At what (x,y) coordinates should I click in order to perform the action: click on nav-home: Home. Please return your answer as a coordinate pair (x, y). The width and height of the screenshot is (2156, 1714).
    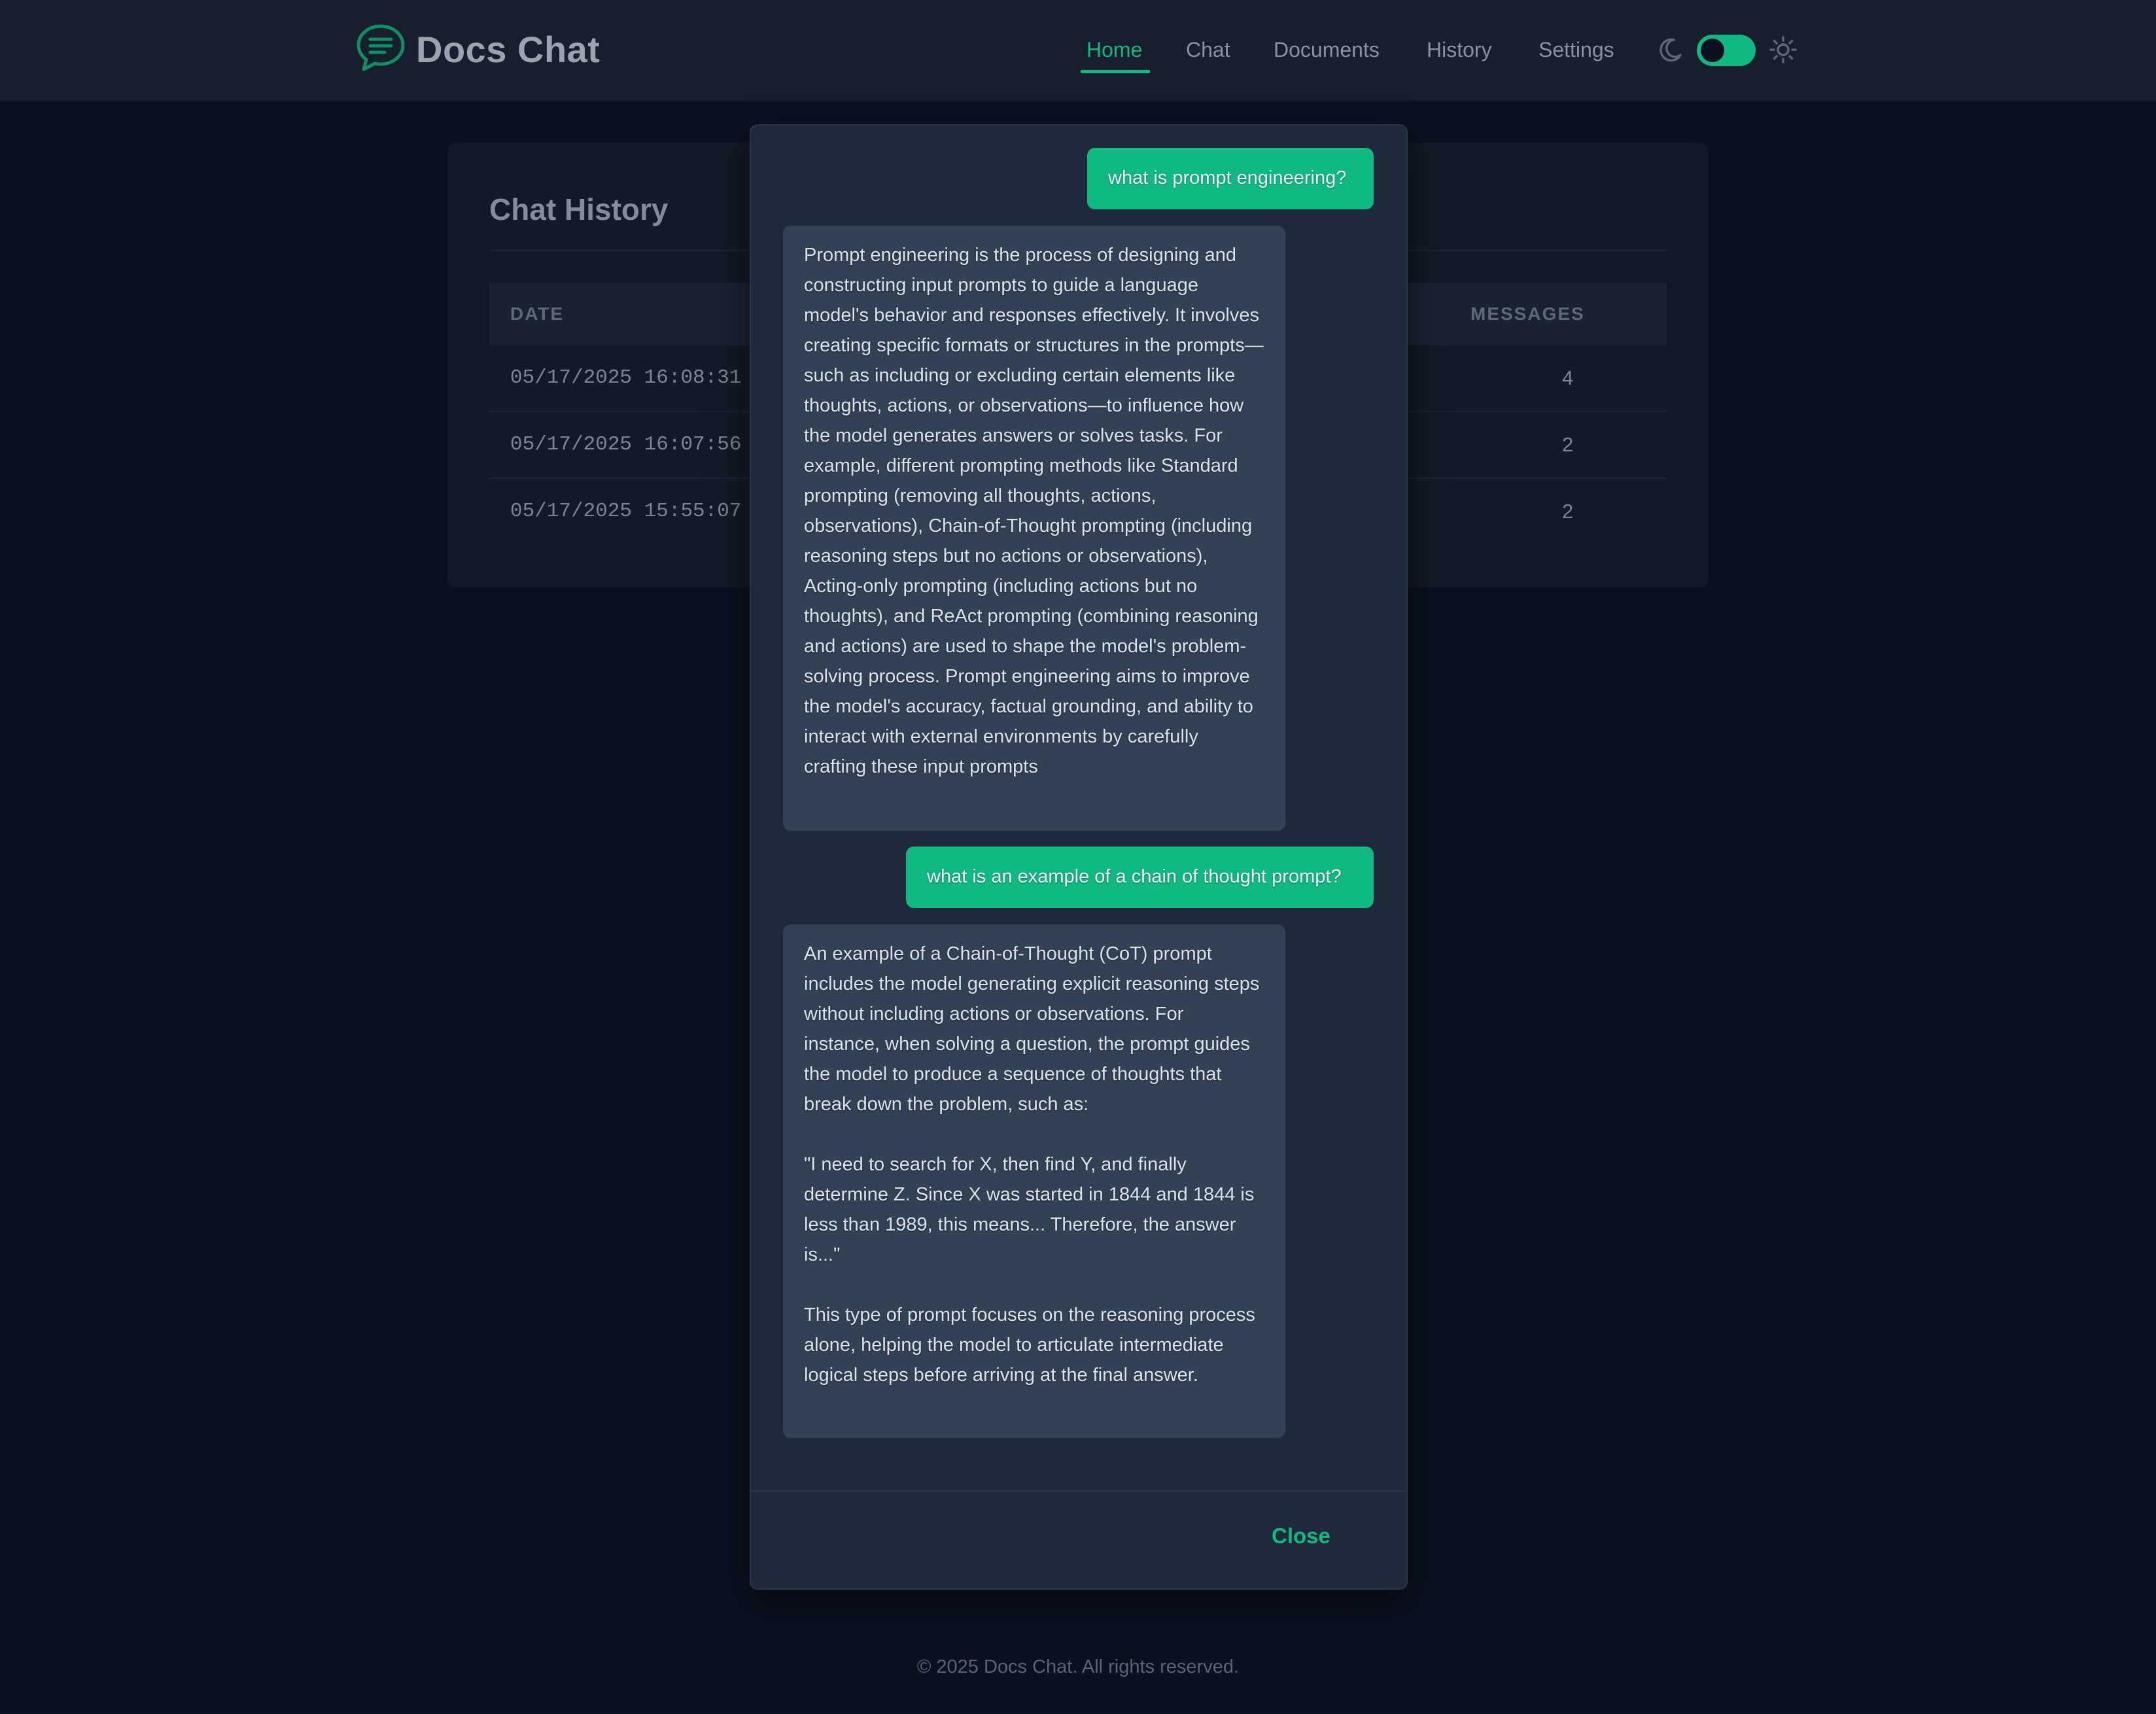
    Looking at the image, I should click on (1114, 50).